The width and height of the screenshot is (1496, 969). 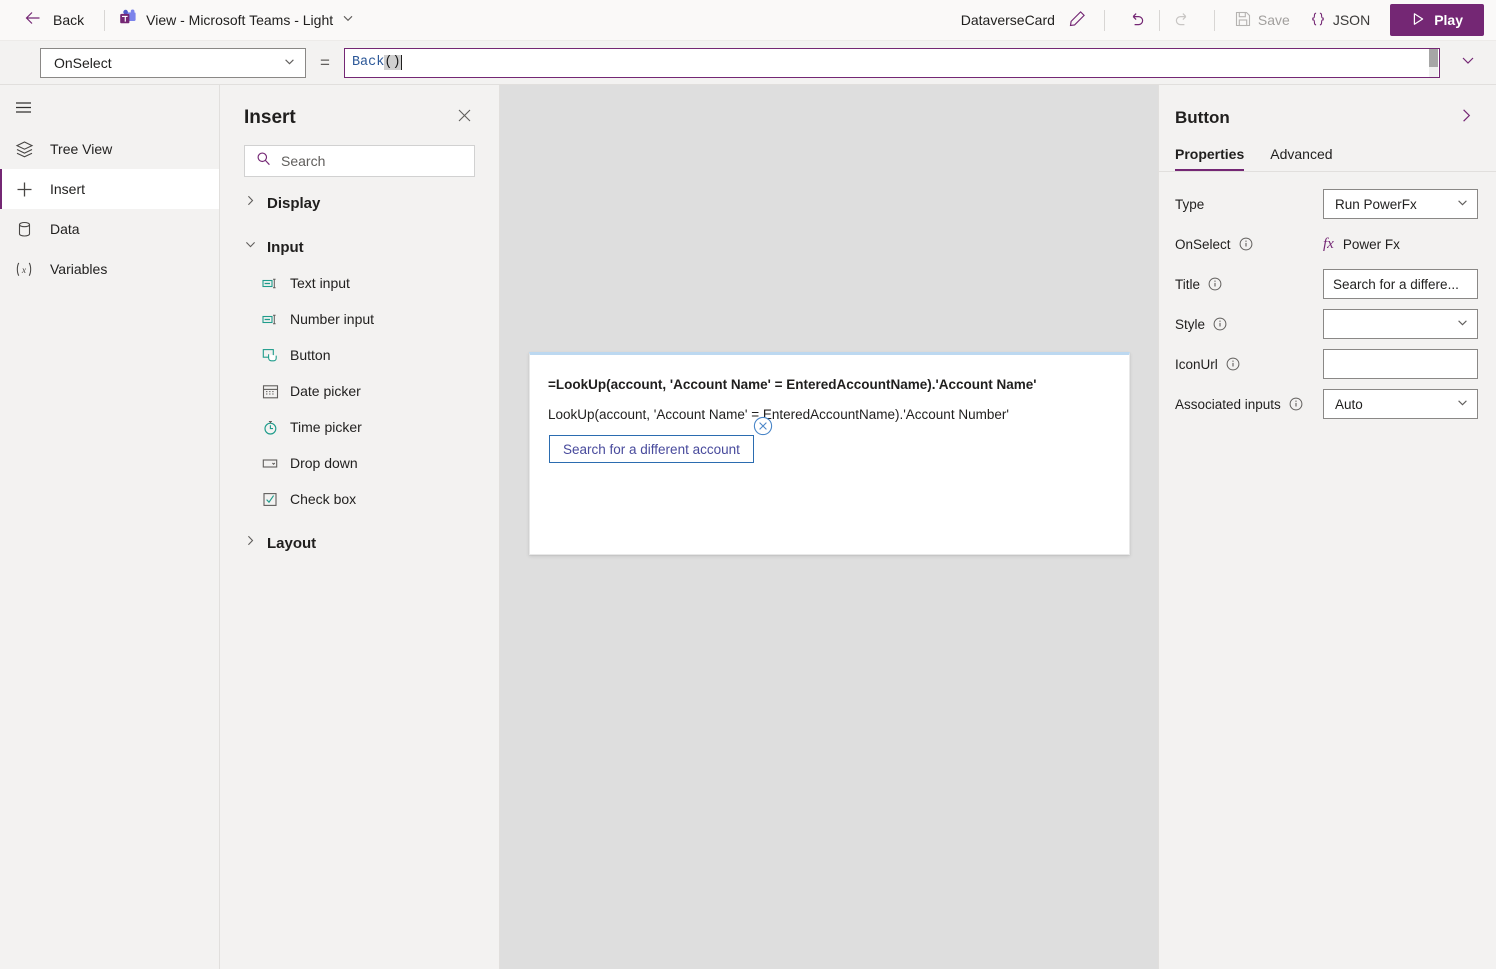 What do you see at coordinates (1190, 204) in the screenshot?
I see `property-label-text: Type` at bounding box center [1190, 204].